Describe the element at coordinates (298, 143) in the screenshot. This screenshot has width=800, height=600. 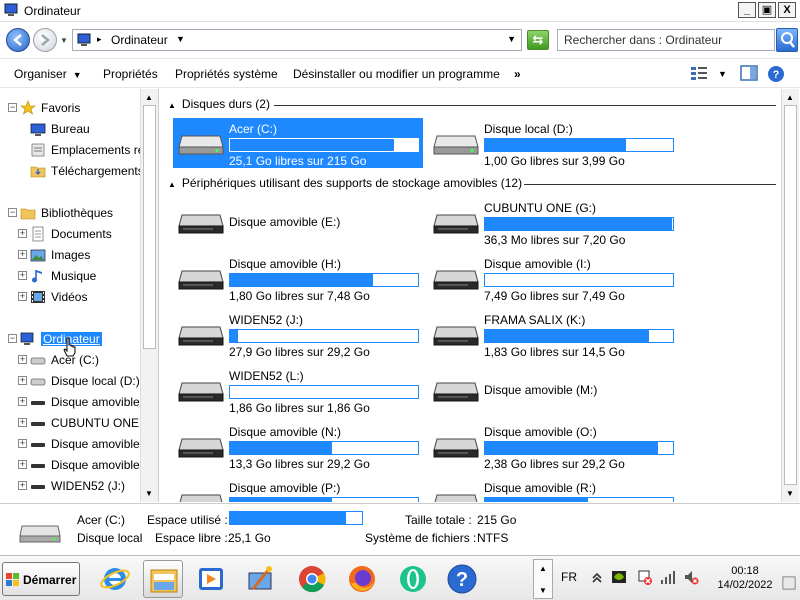
I see `drive-tile: Acer (C:) 25,1 Go libres sur 215 Go` at that location.